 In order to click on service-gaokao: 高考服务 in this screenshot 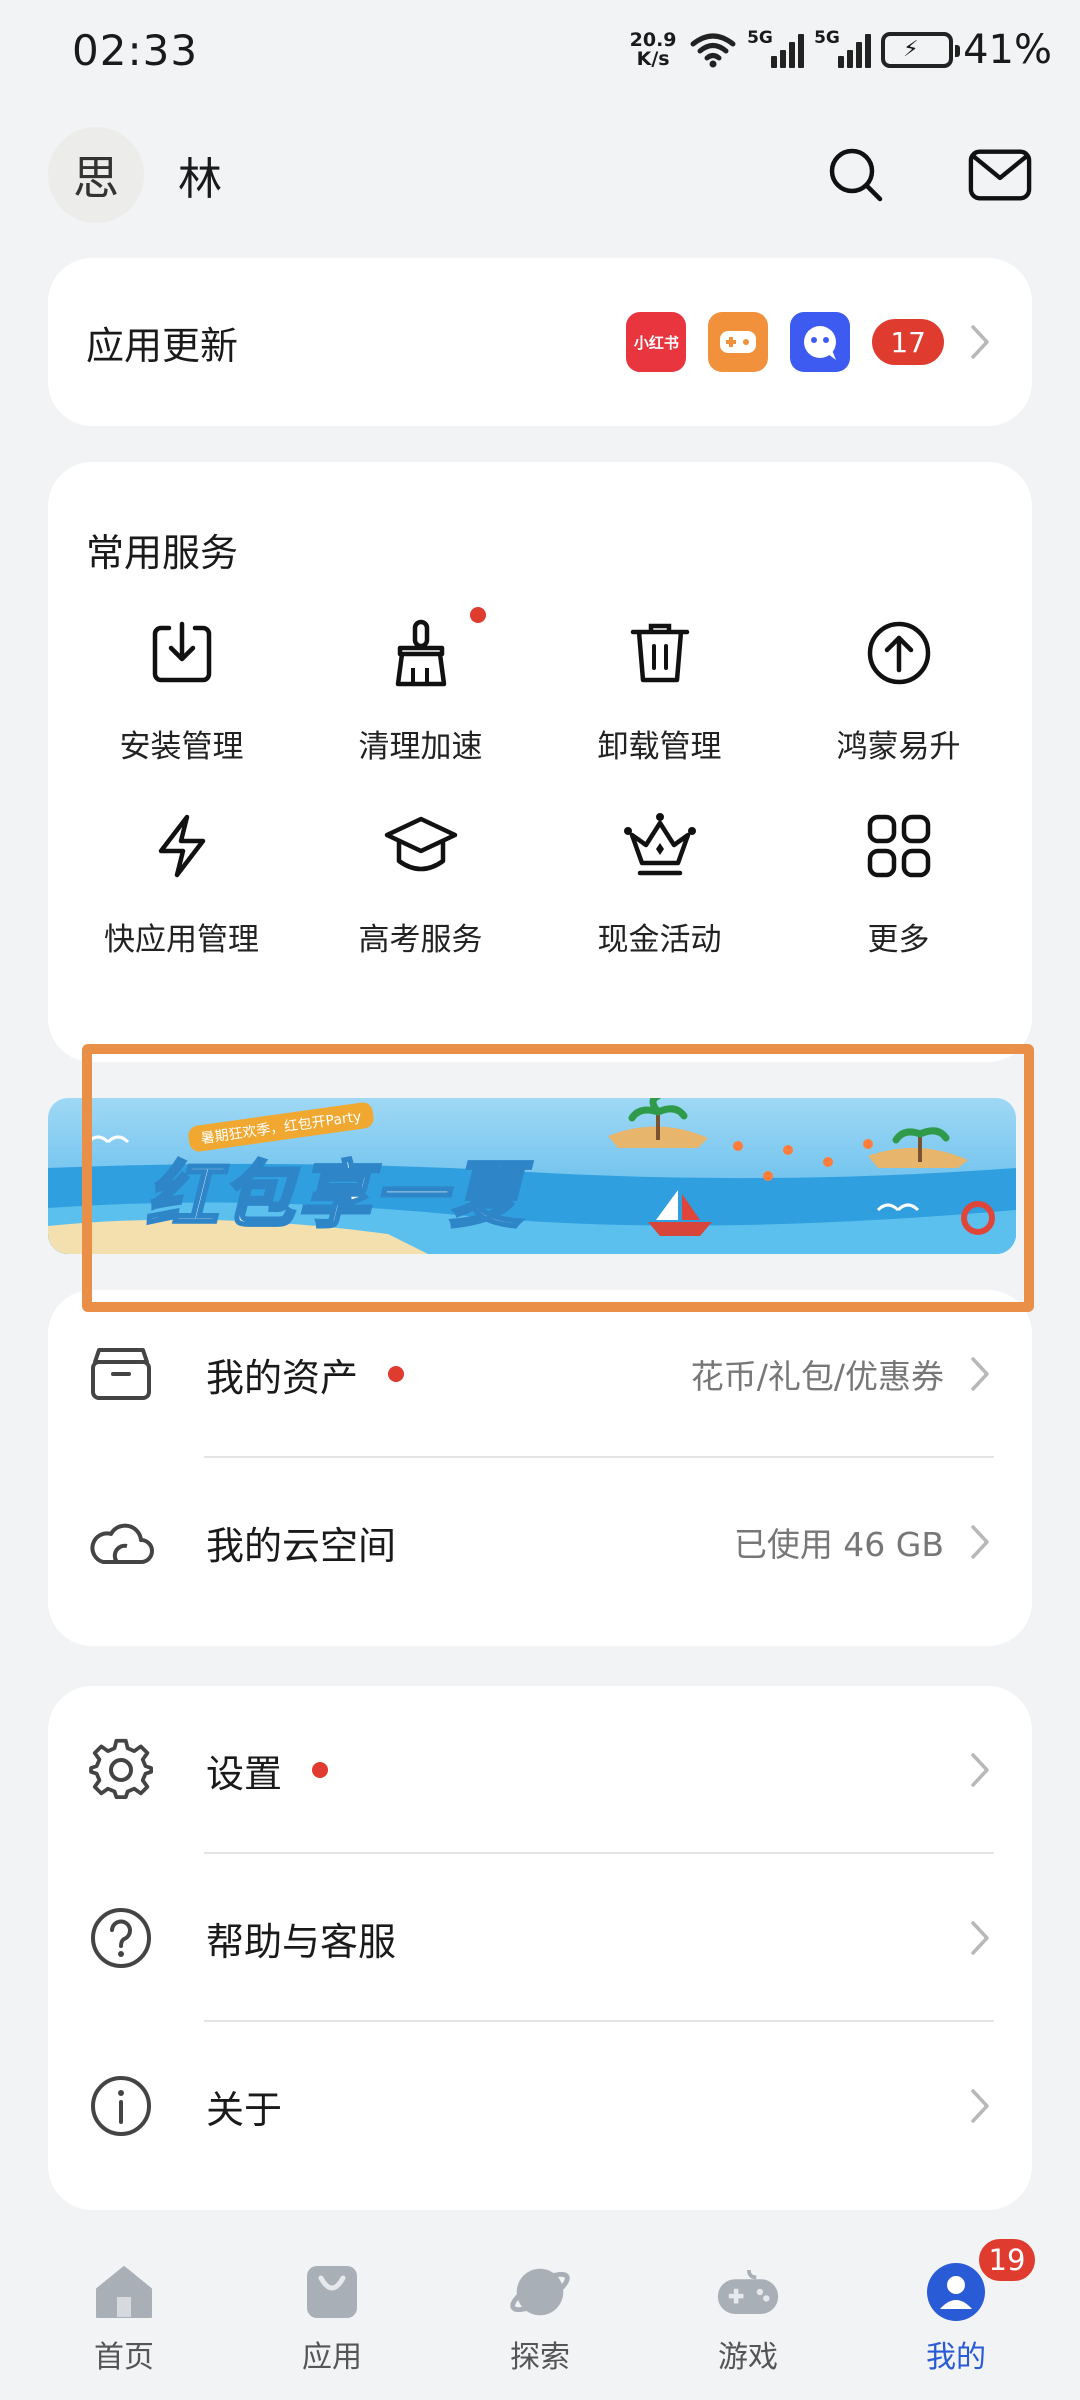, I will do `click(420, 882)`.